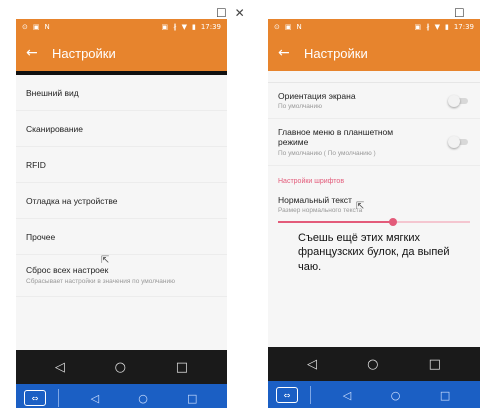  Describe the element at coordinates (300, 107) in the screenshot. I see `pref-summary: По умолчанию` at that location.